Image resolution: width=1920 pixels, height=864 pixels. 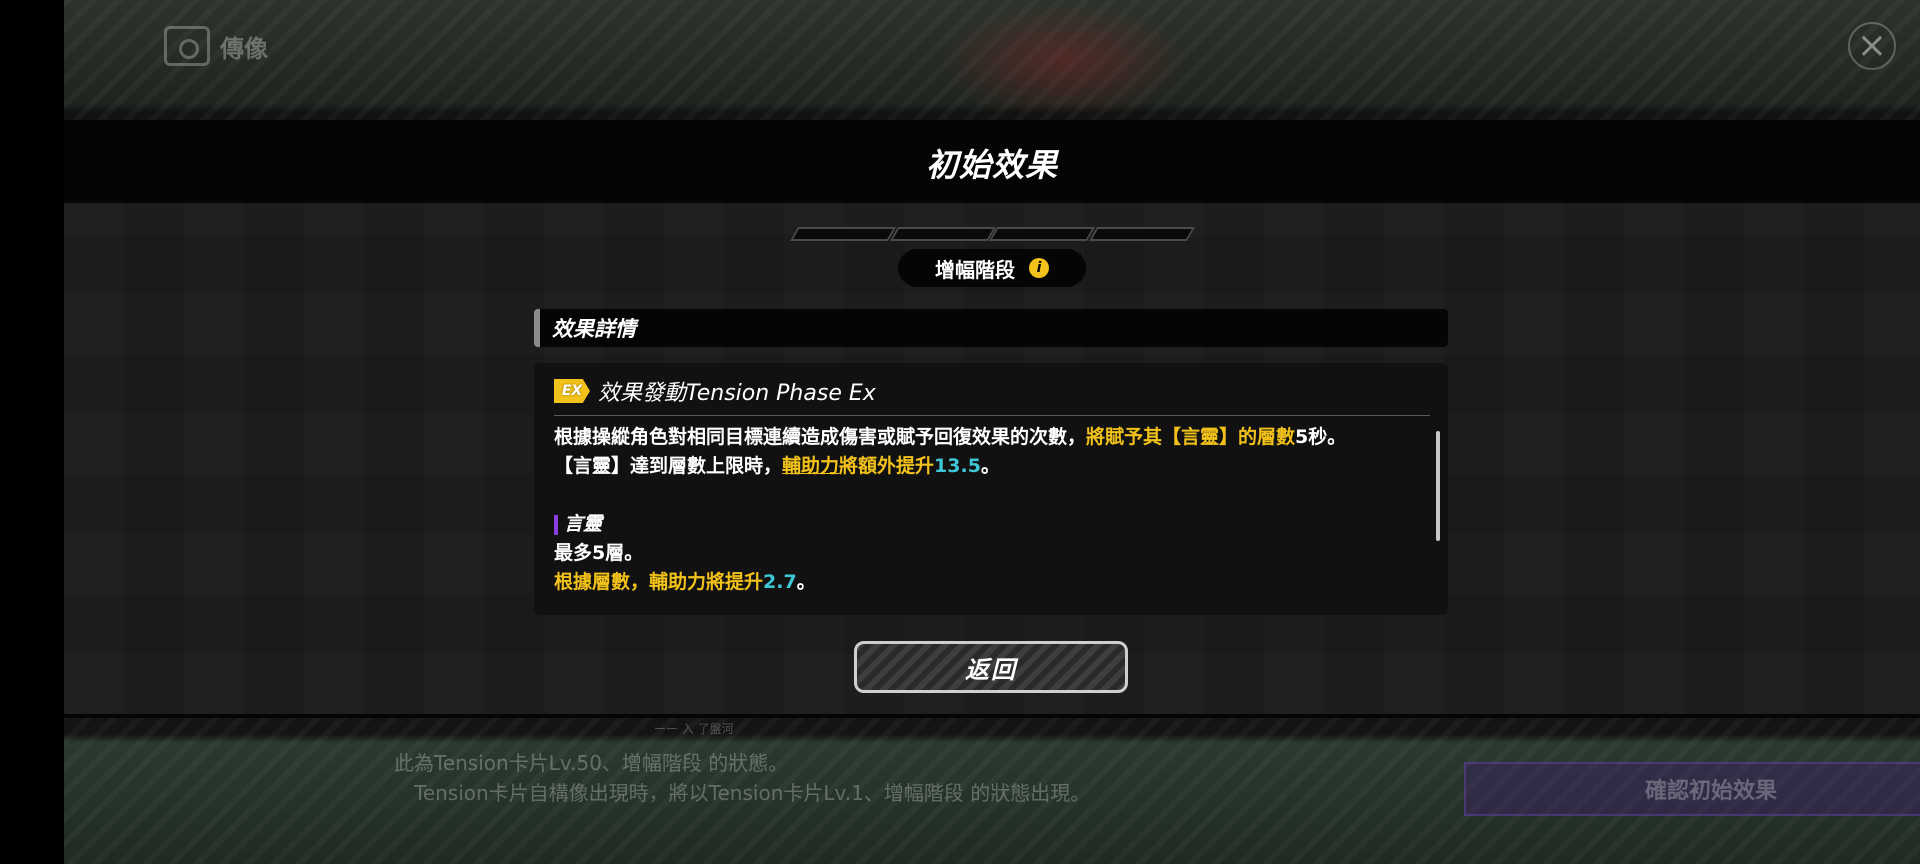 I want to click on phase-progress-bar, so click(x=992, y=234).